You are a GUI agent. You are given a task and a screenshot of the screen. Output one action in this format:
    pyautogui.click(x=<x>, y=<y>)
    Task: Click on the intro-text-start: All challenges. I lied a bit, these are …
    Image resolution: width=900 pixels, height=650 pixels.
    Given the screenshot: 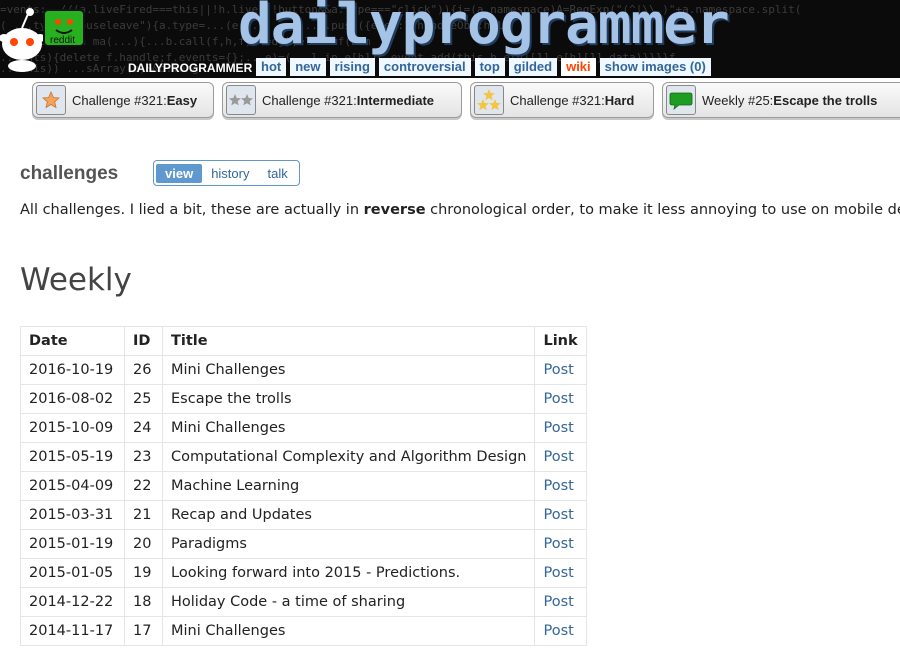 What is the action you would take?
    pyautogui.click(x=192, y=210)
    